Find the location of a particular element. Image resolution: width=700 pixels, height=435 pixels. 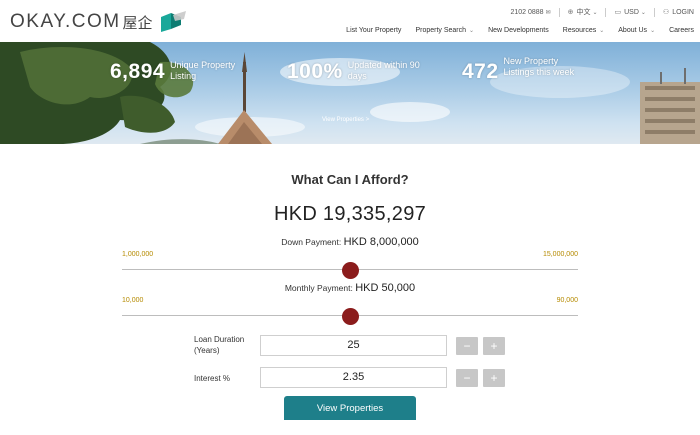

stat-updated: 100% Updated within 90 days is located at coordinates (356, 72).